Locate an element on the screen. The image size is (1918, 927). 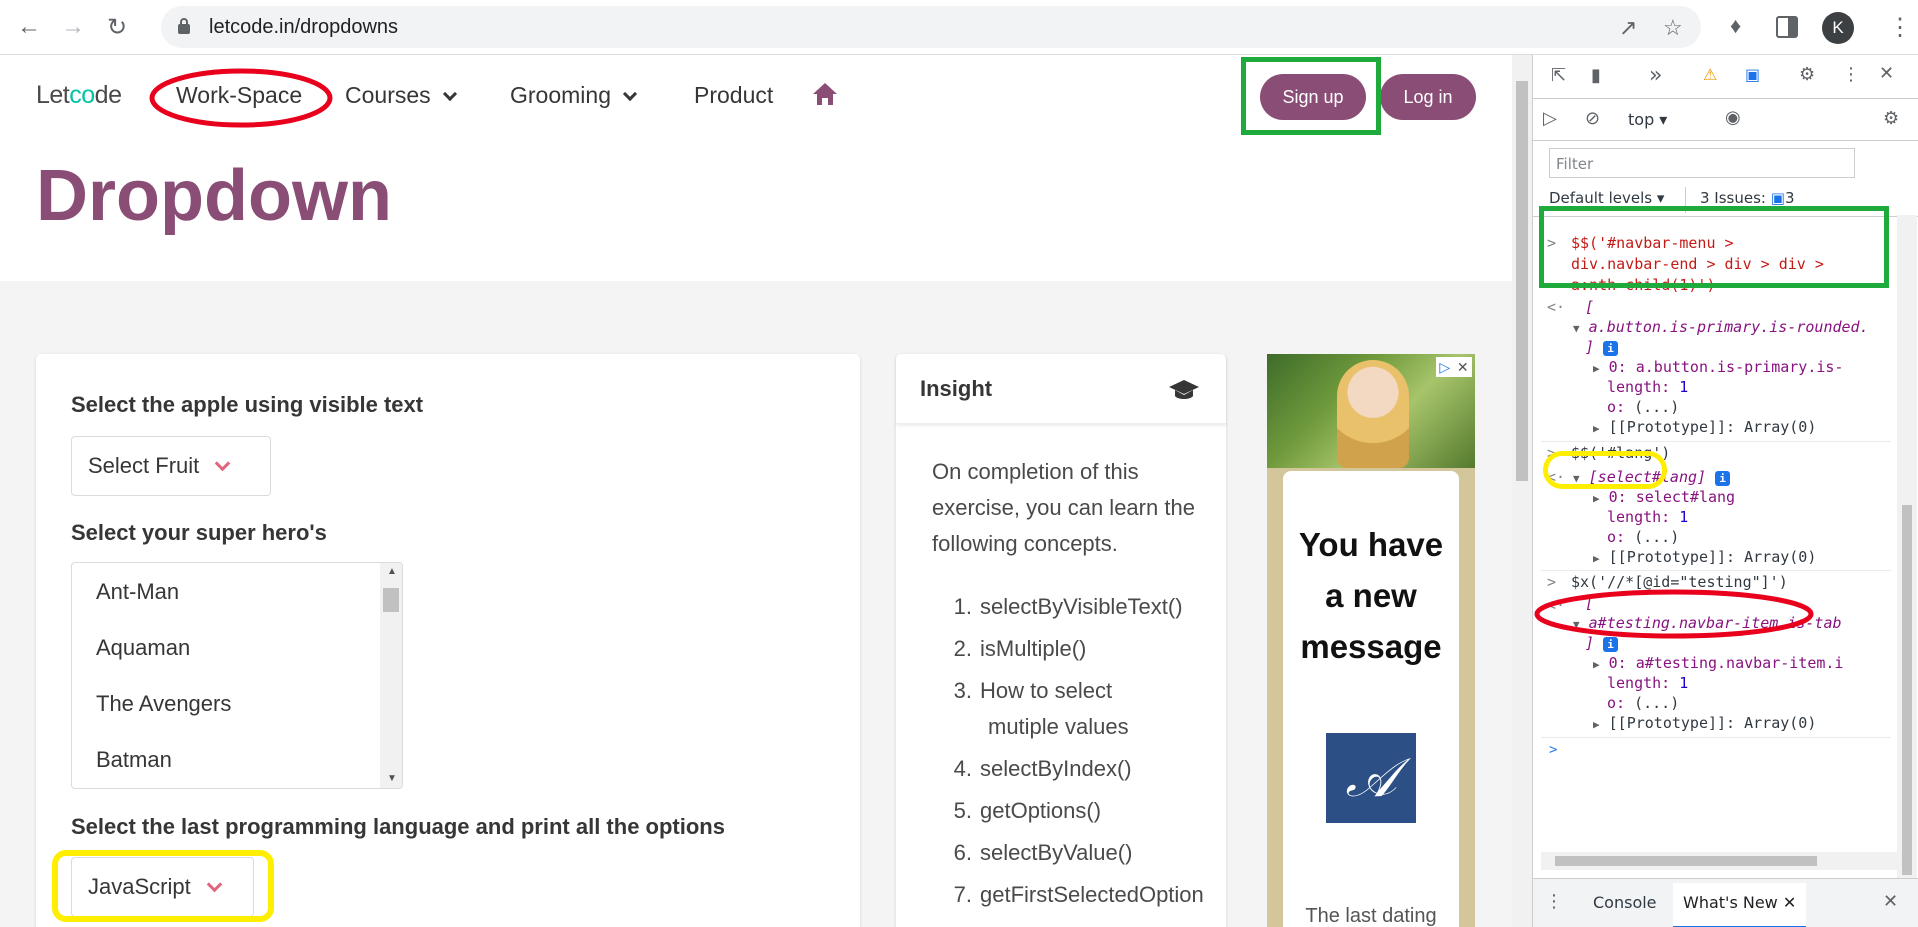
home-icon is located at coordinates (825, 94).